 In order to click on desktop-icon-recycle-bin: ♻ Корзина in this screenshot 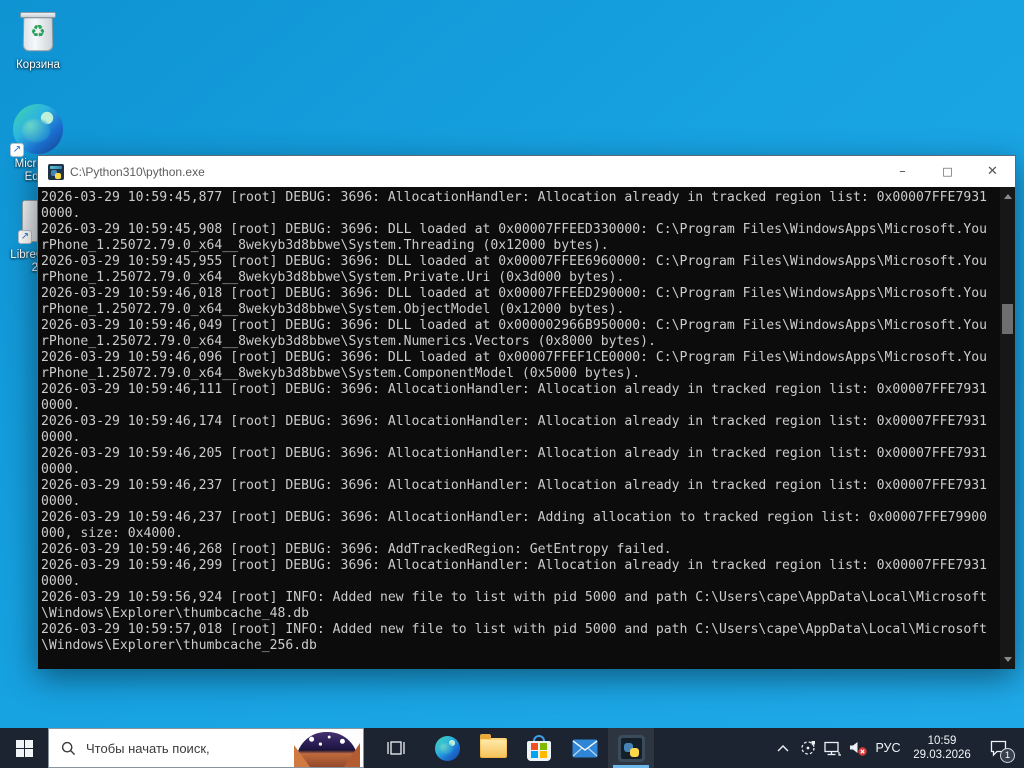, I will do `click(38, 40)`.